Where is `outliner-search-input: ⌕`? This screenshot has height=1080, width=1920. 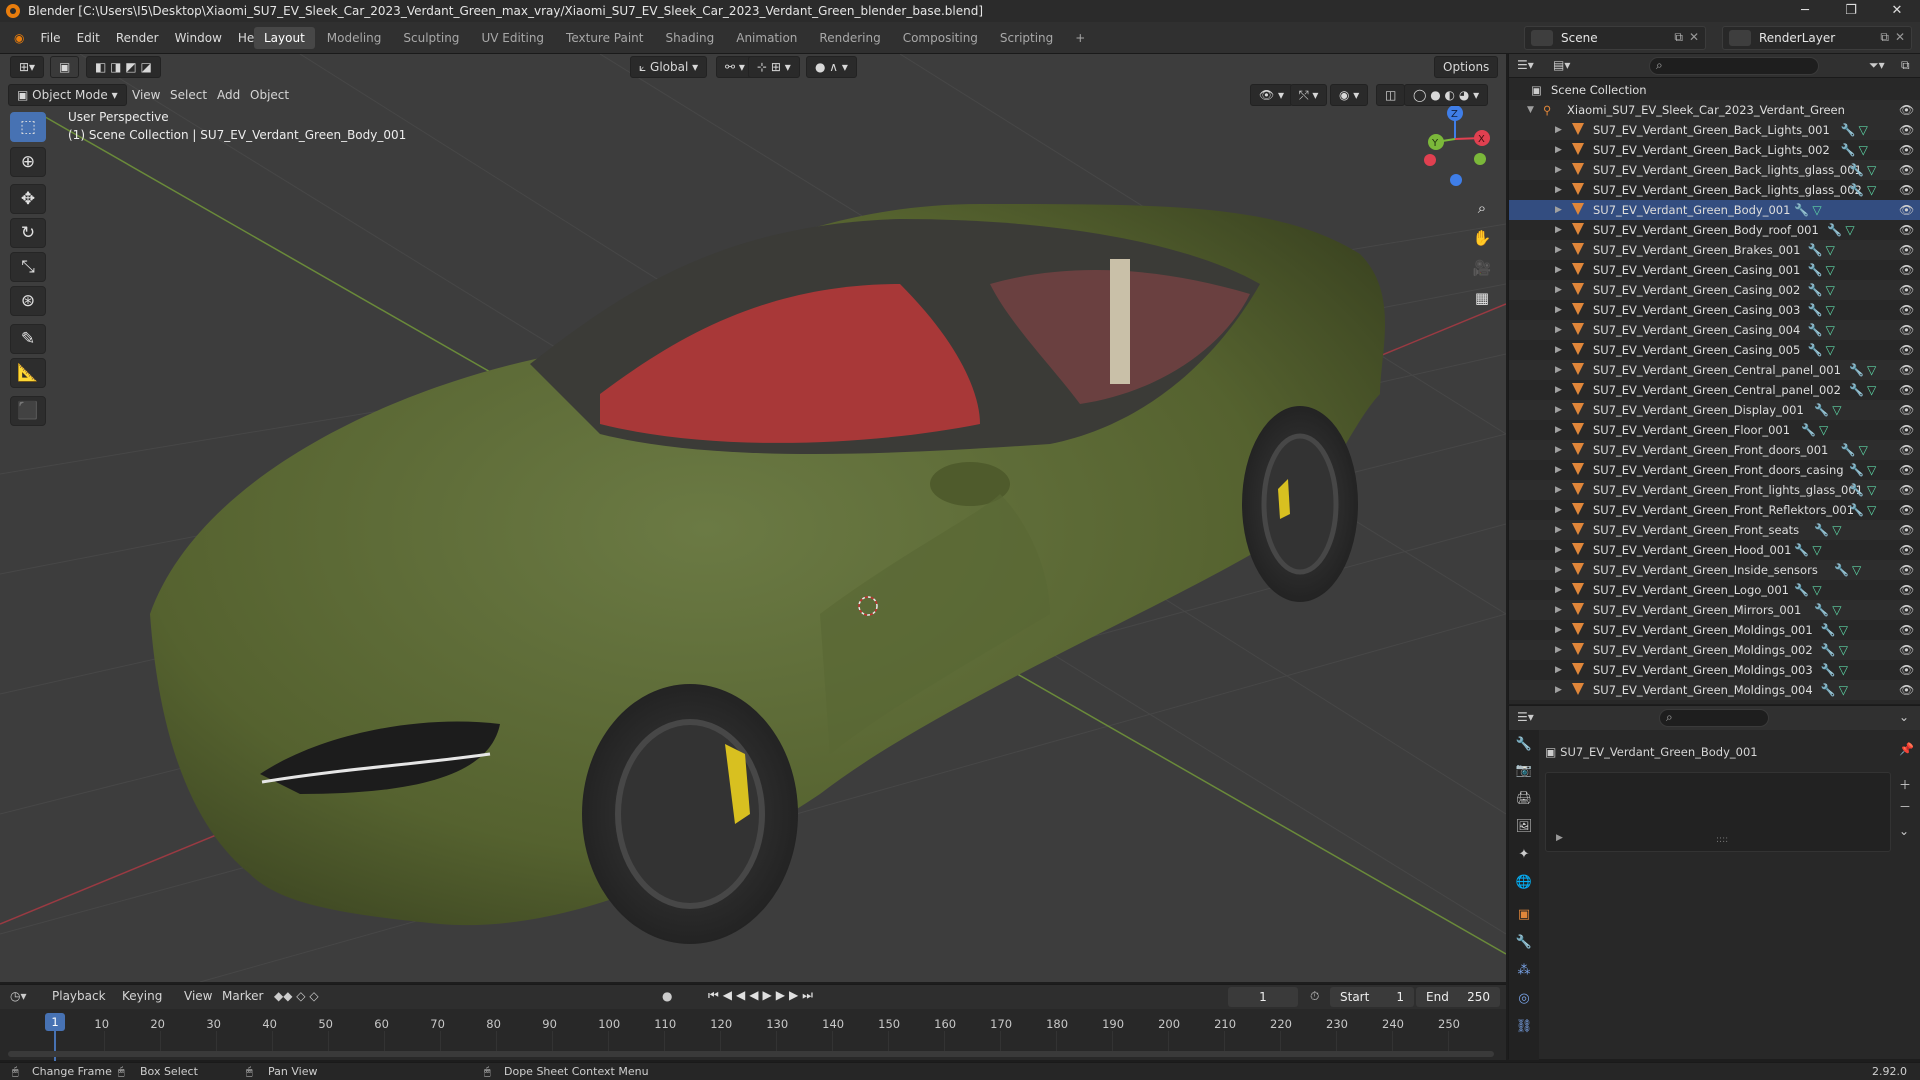
outliner-search-input: ⌕ is located at coordinates (1734, 66).